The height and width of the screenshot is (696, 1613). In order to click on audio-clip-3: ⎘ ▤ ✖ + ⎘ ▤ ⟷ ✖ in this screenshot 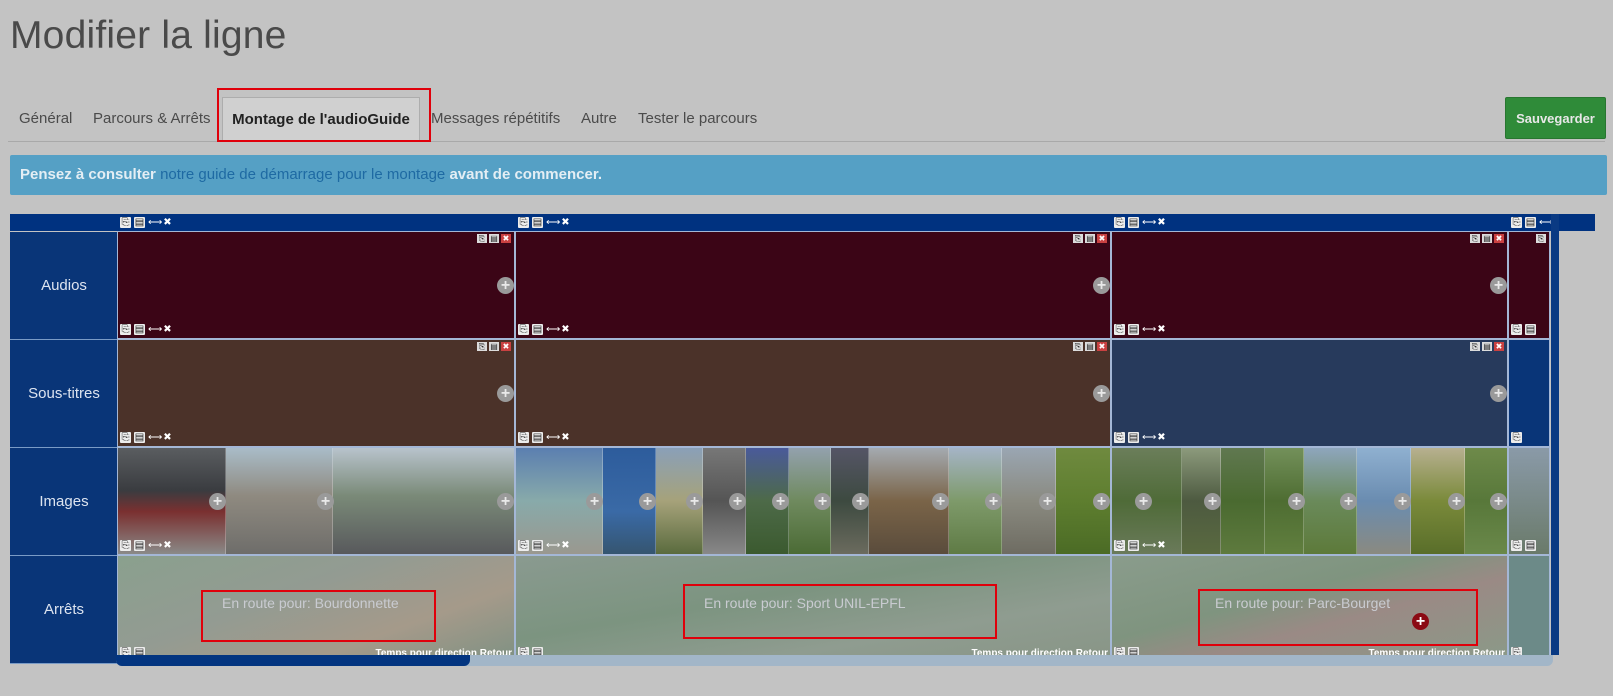, I will do `click(1309, 285)`.